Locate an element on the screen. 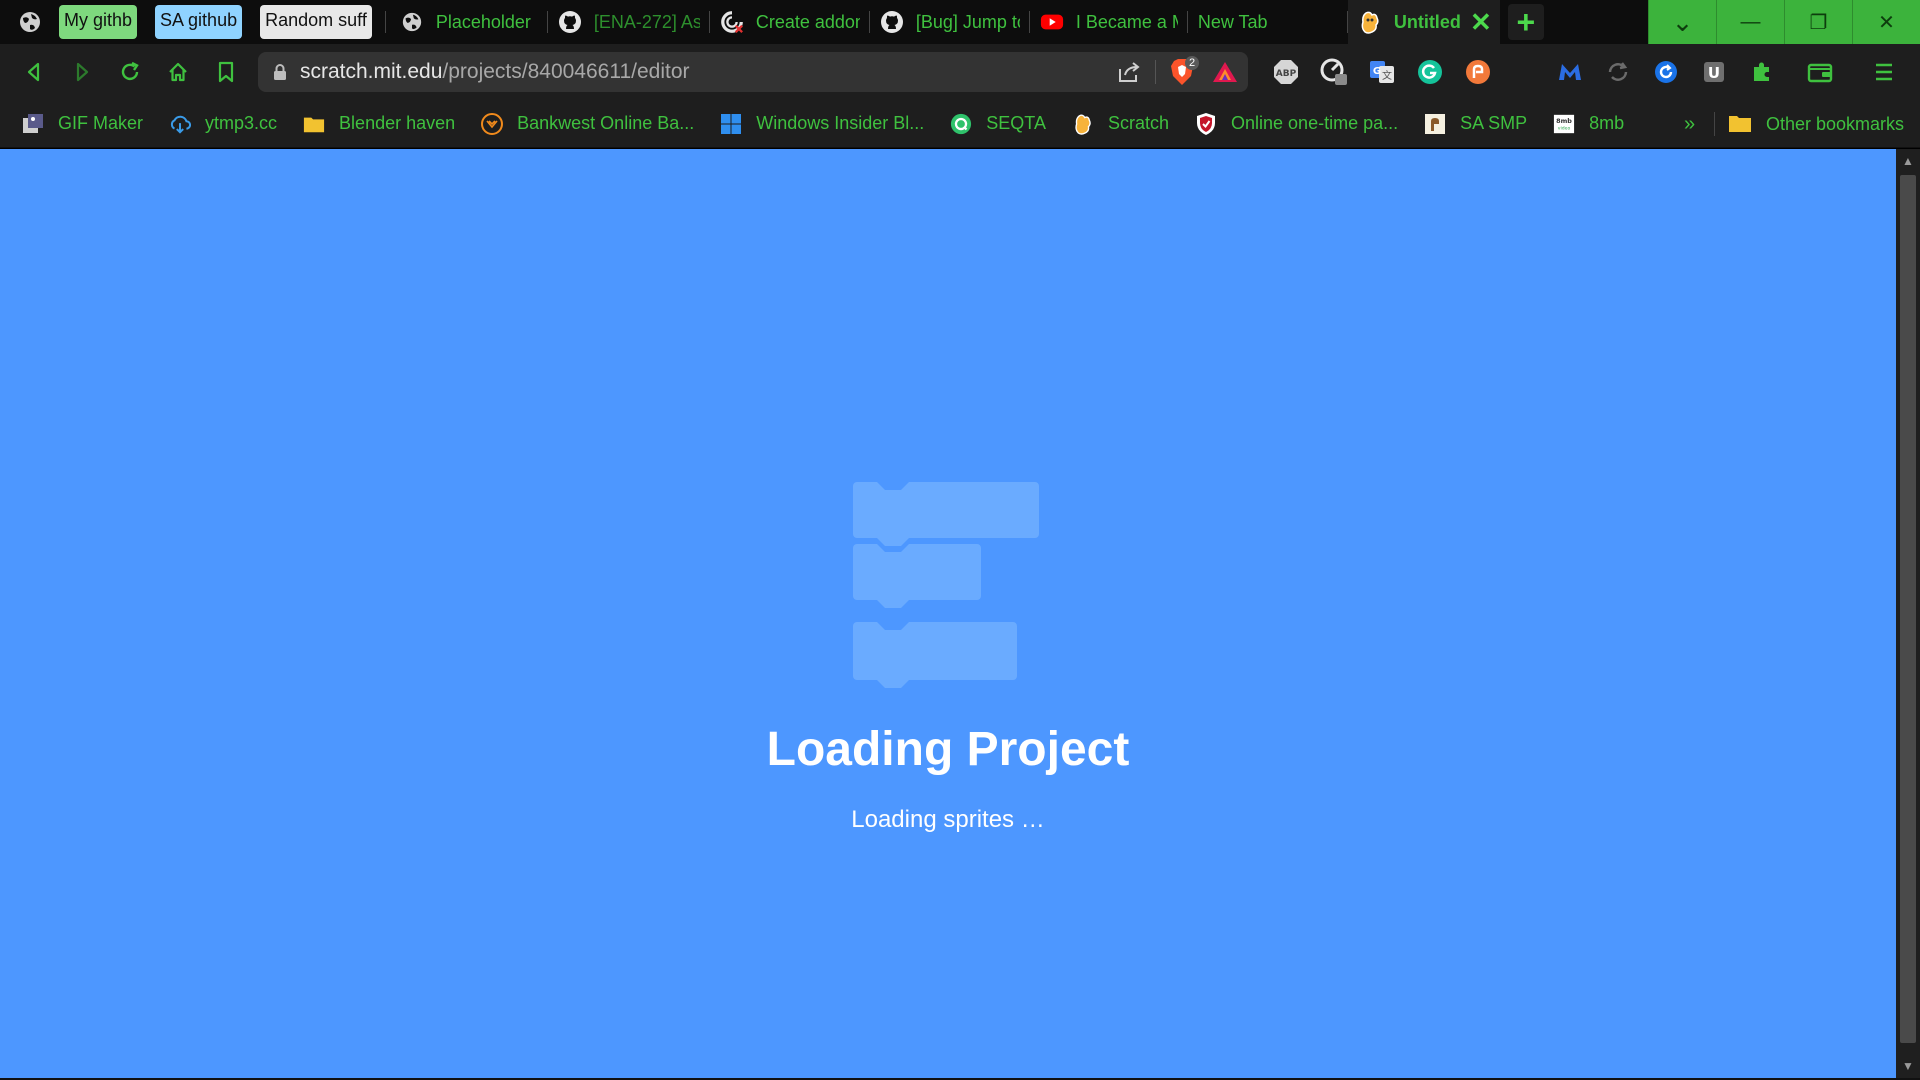 Image resolution: width=1920 pixels, height=1080 pixels. github-icon is located at coordinates (570, 22).